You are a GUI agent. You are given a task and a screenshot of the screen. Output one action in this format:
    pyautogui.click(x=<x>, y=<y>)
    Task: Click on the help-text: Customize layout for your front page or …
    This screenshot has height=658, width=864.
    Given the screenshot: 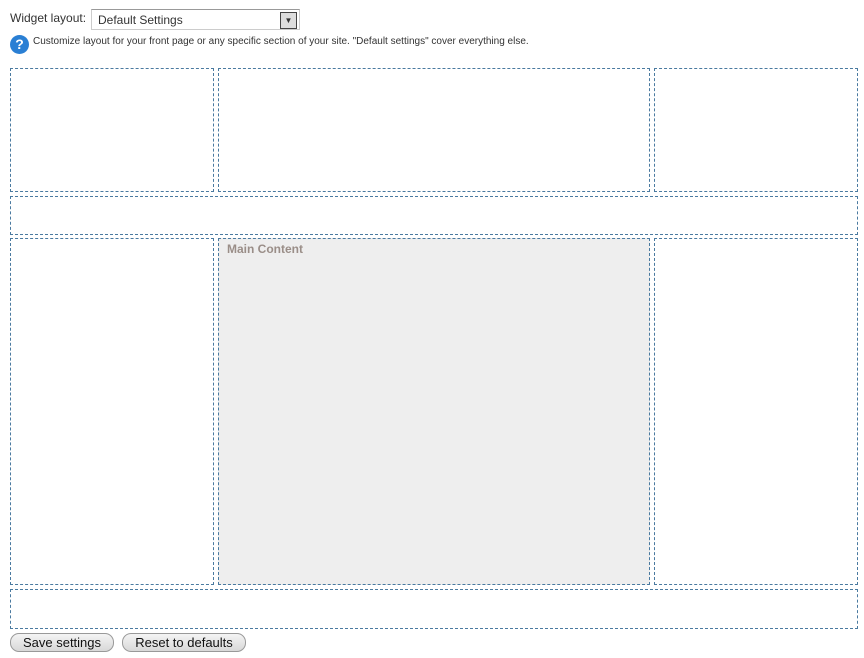 What is the action you would take?
    pyautogui.click(x=281, y=41)
    